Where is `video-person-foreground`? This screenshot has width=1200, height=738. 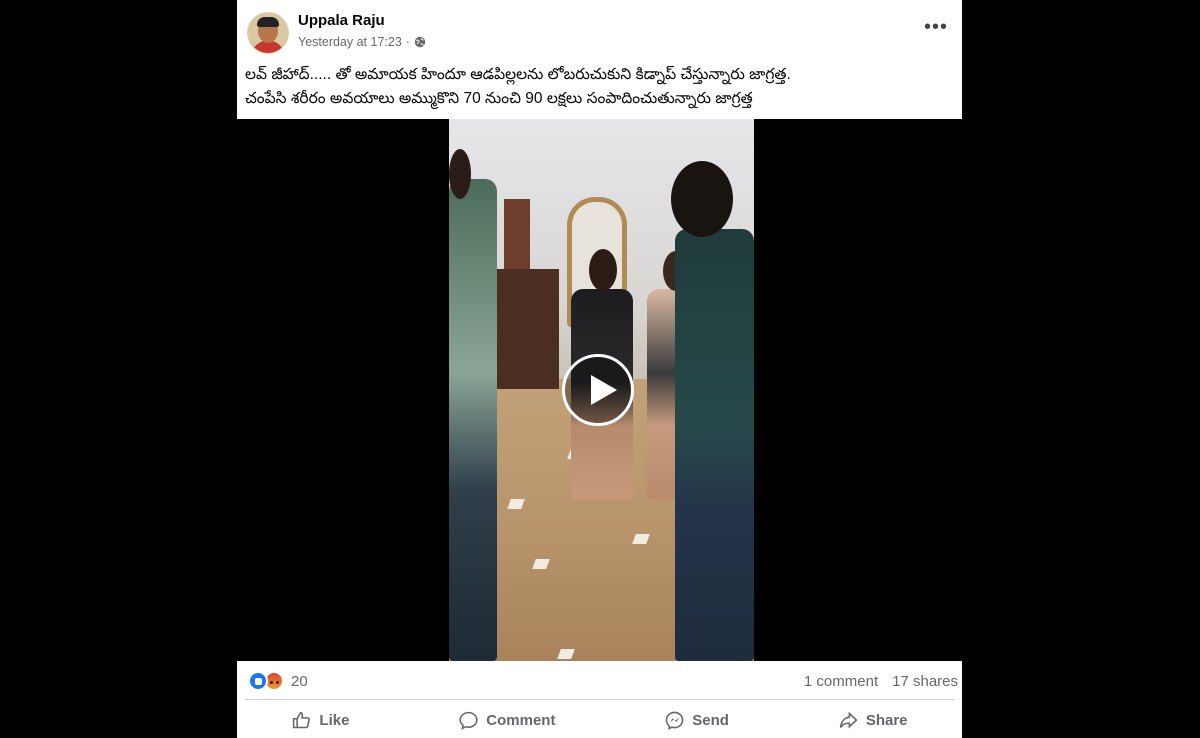 video-person-foreground is located at coordinates (714, 445).